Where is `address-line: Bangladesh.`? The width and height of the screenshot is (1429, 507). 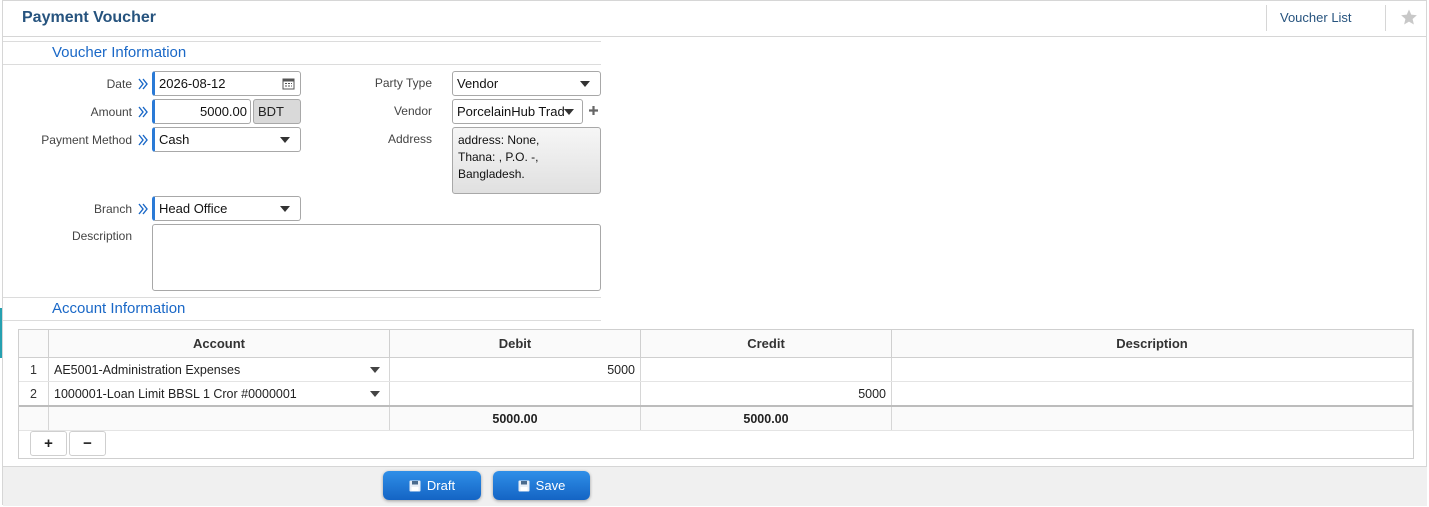
address-line: Bangladesh. is located at coordinates (491, 174).